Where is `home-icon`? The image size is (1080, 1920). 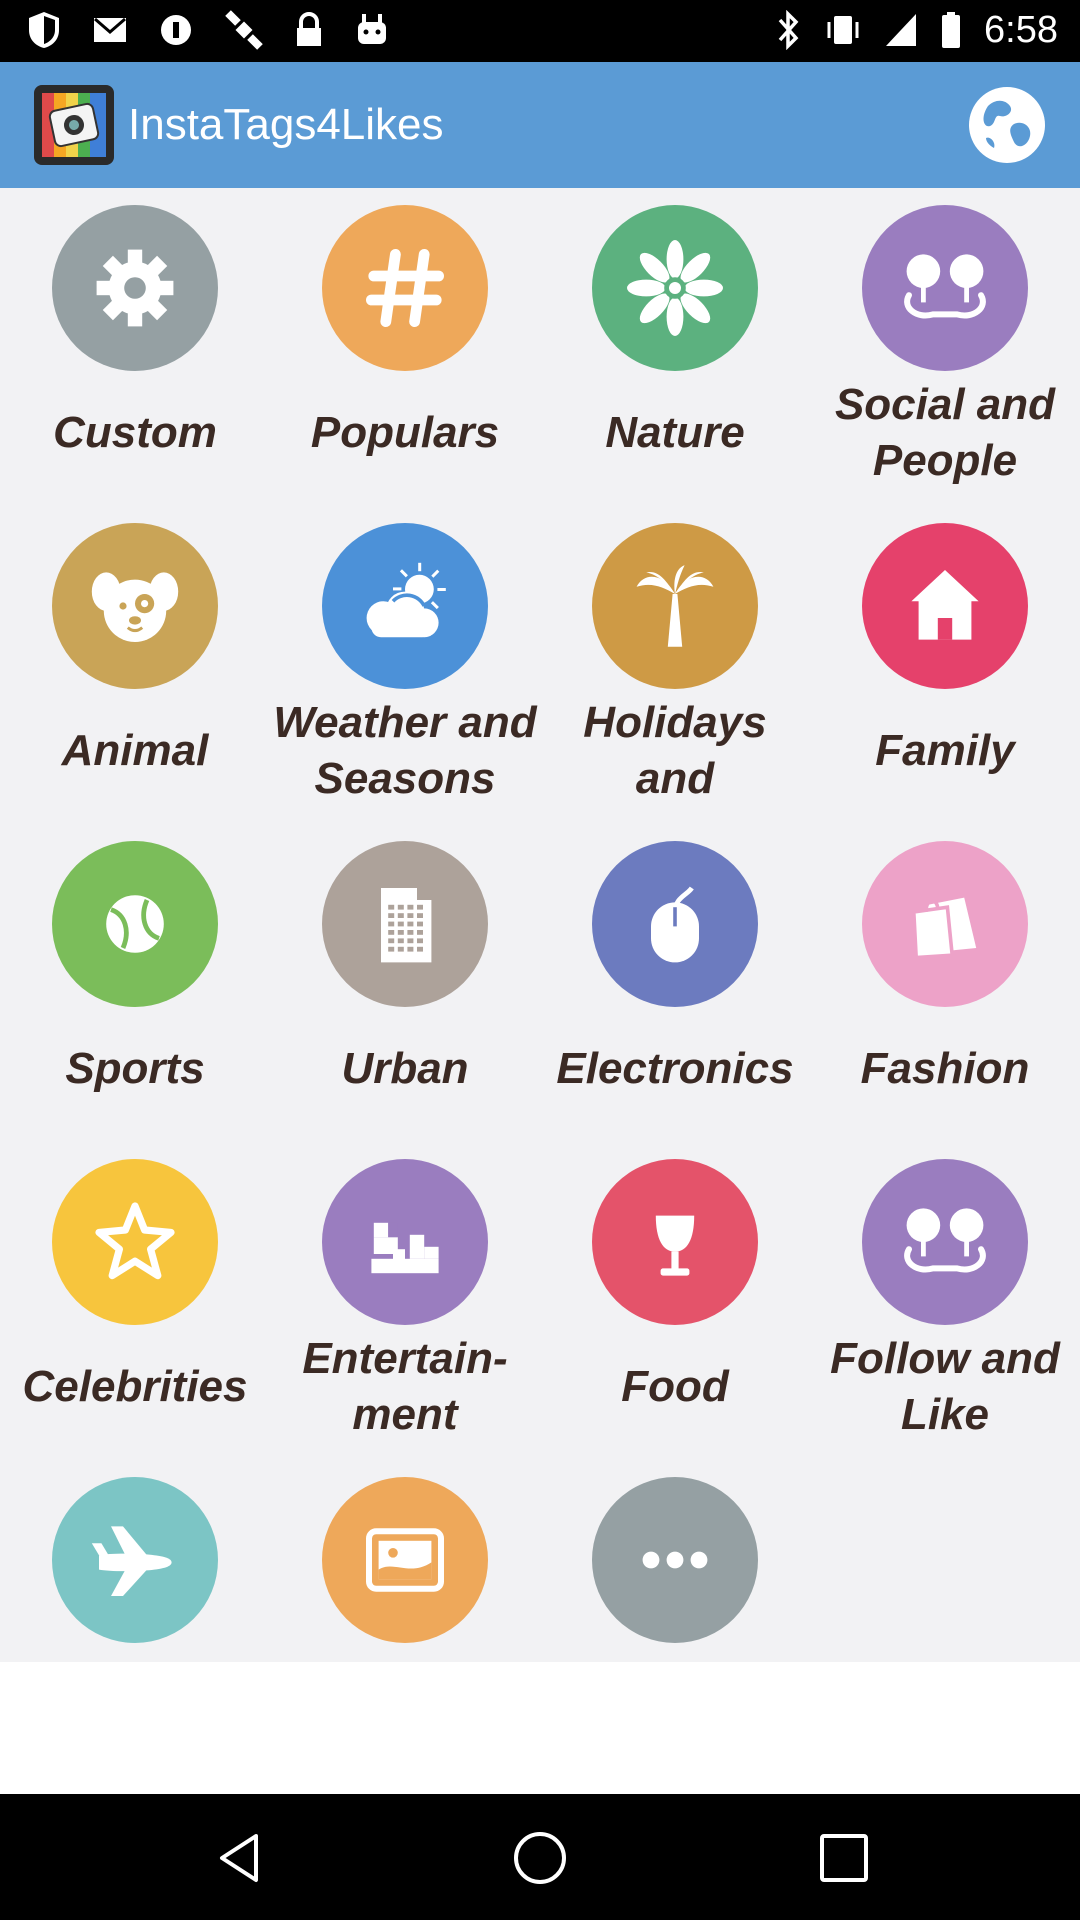
home-icon is located at coordinates (540, 1858).